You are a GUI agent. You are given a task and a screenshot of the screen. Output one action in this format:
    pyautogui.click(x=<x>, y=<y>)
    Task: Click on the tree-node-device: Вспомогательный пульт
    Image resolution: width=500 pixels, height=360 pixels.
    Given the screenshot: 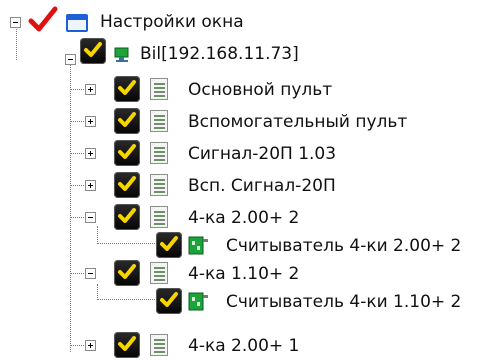 What is the action you would take?
    pyautogui.click(x=225, y=120)
    